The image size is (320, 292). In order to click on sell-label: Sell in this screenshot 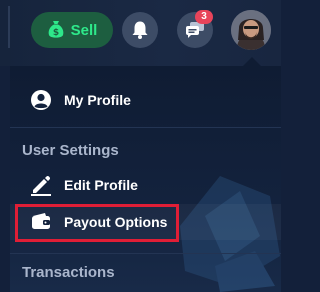, I will do `click(84, 30)`.